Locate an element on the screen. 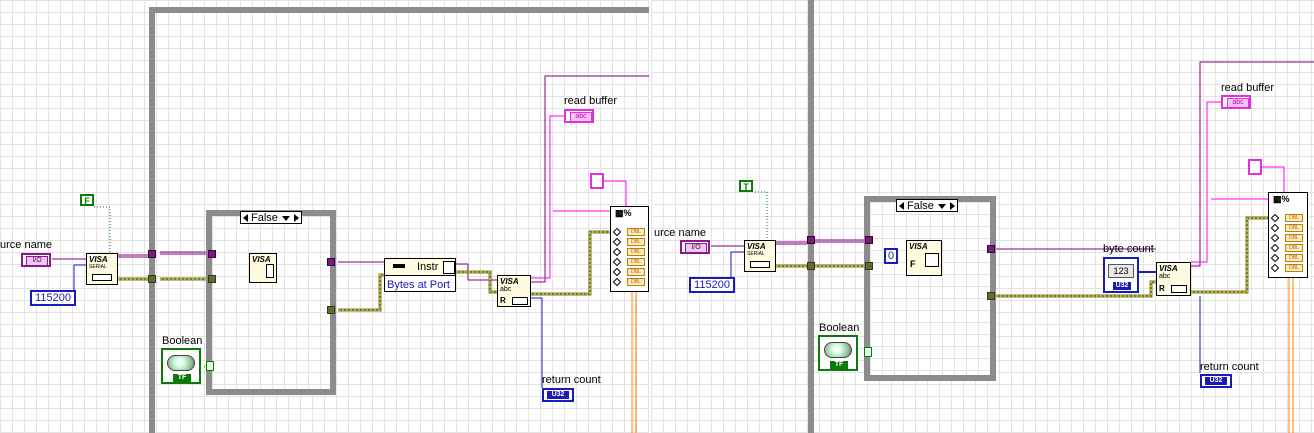  false-constant: F is located at coordinates (87, 200).